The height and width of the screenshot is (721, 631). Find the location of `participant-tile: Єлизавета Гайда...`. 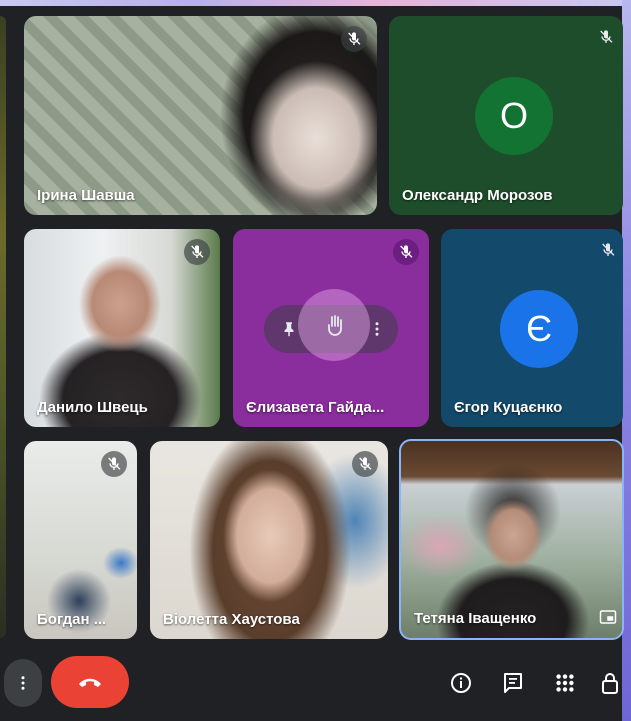

participant-tile: Єлизавета Гайда... is located at coordinates (331, 328).